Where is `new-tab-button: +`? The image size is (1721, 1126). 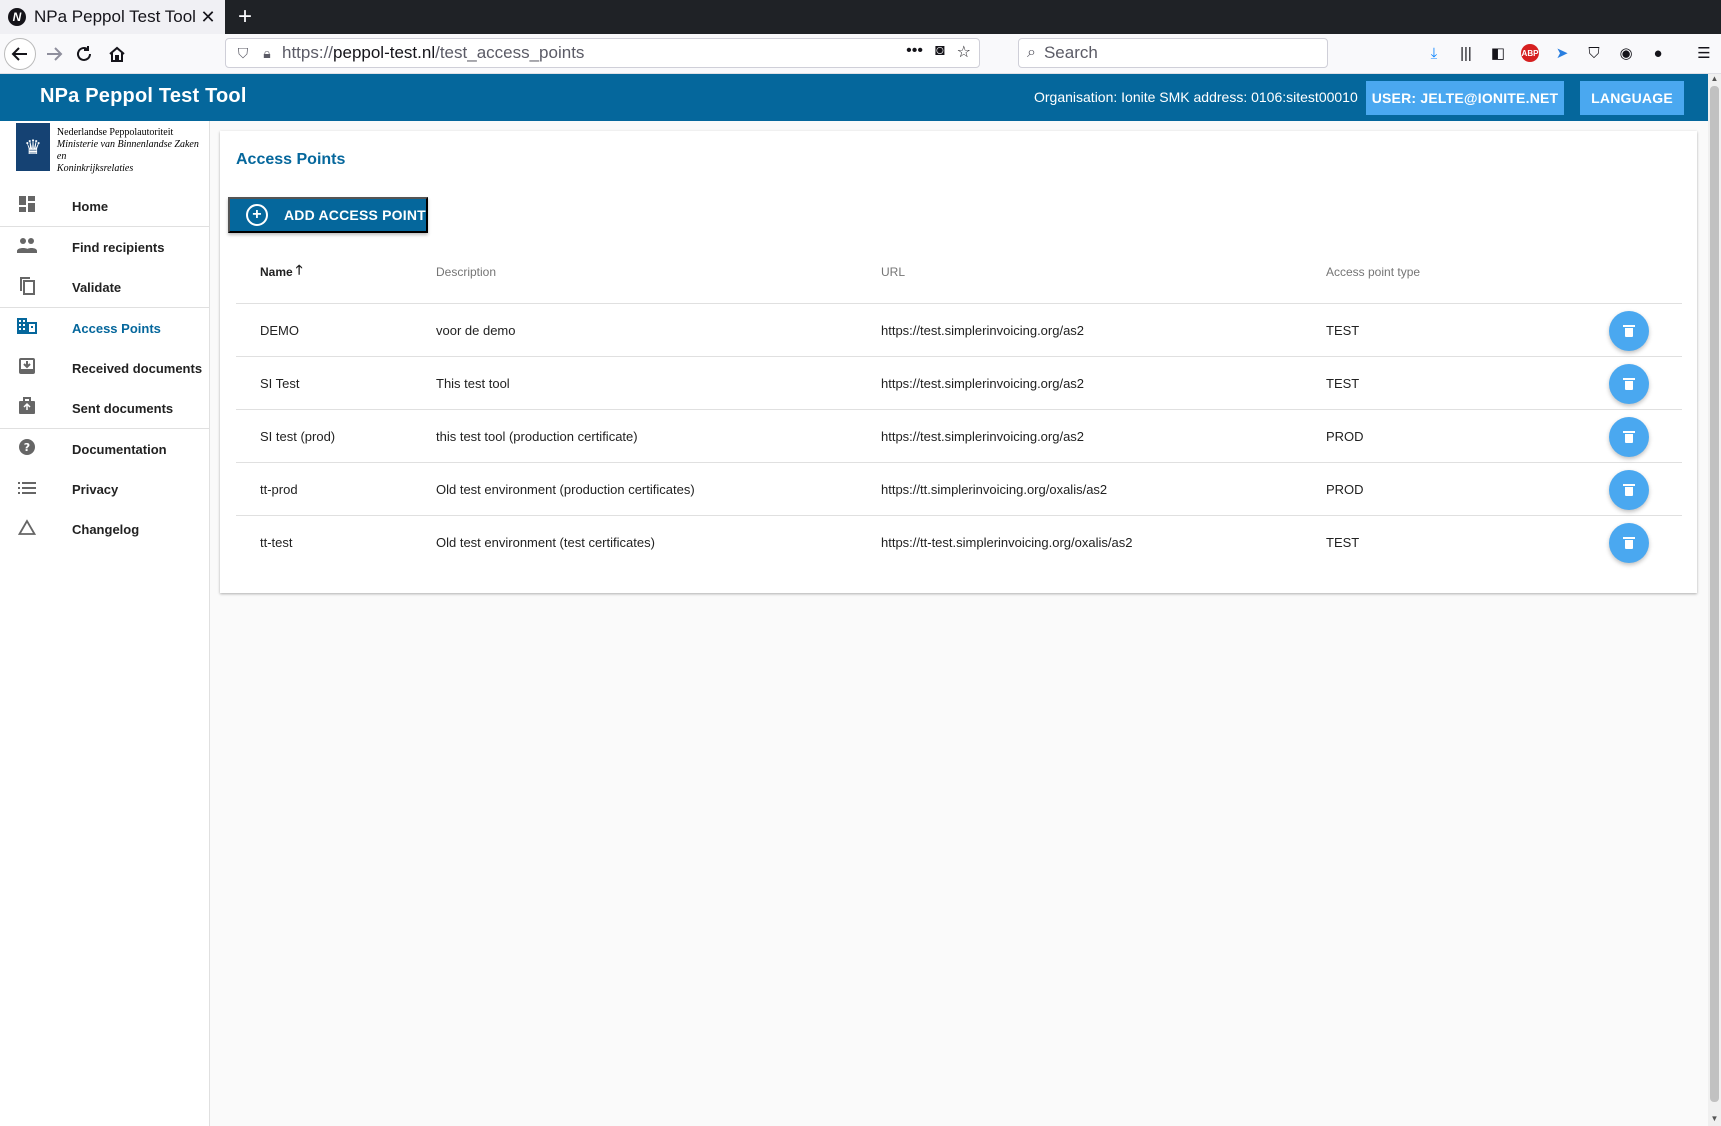 new-tab-button: + is located at coordinates (245, 17).